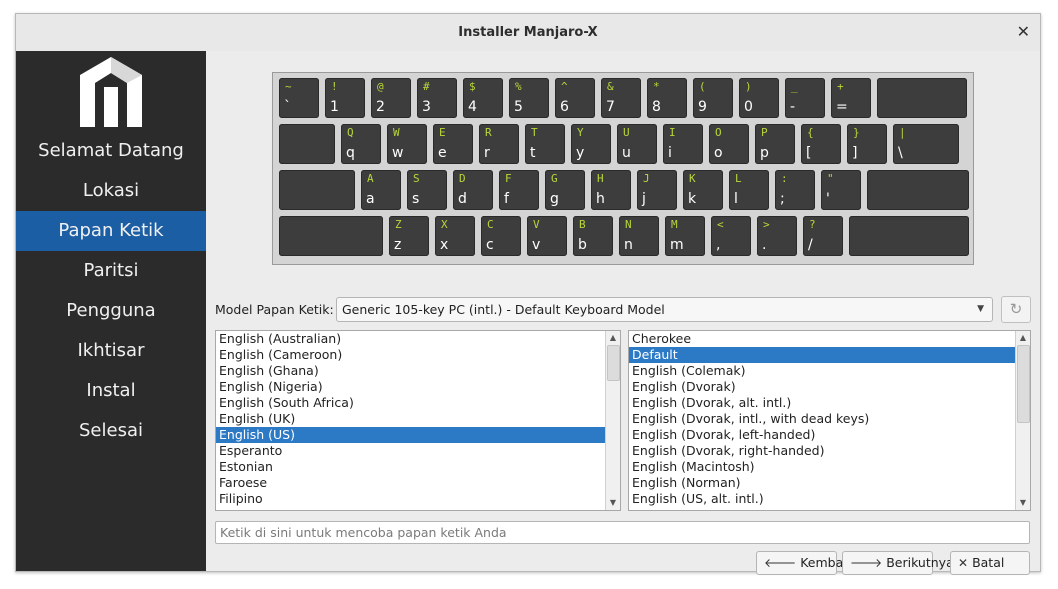 Image resolution: width=1058 pixels, height=589 pixels. I want to click on key-label: w, so click(398, 153).